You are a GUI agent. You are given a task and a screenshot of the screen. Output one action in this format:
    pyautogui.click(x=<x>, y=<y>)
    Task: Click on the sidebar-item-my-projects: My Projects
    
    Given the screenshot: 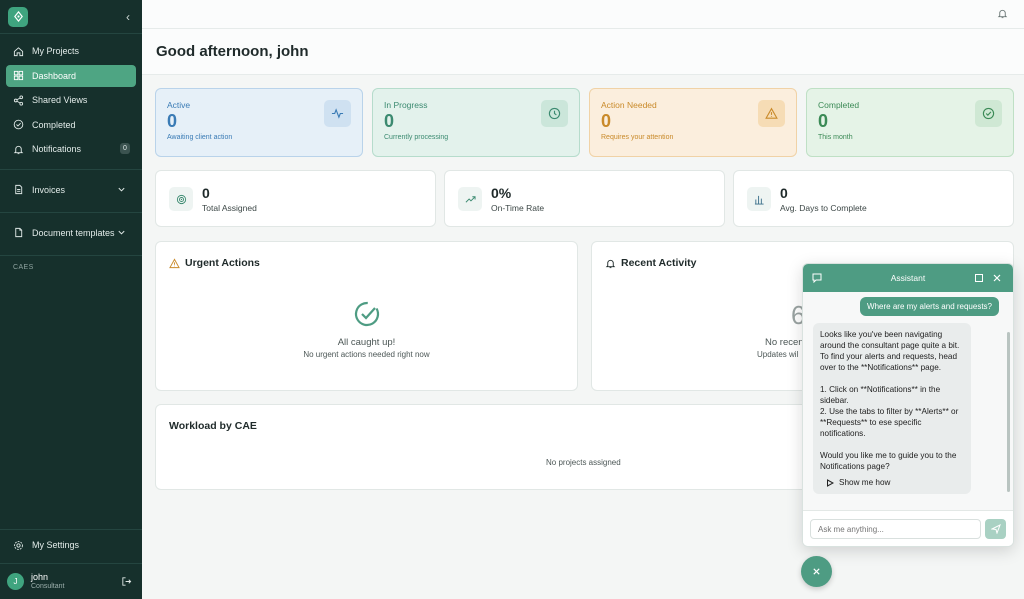 What is the action you would take?
    pyautogui.click(x=71, y=51)
    